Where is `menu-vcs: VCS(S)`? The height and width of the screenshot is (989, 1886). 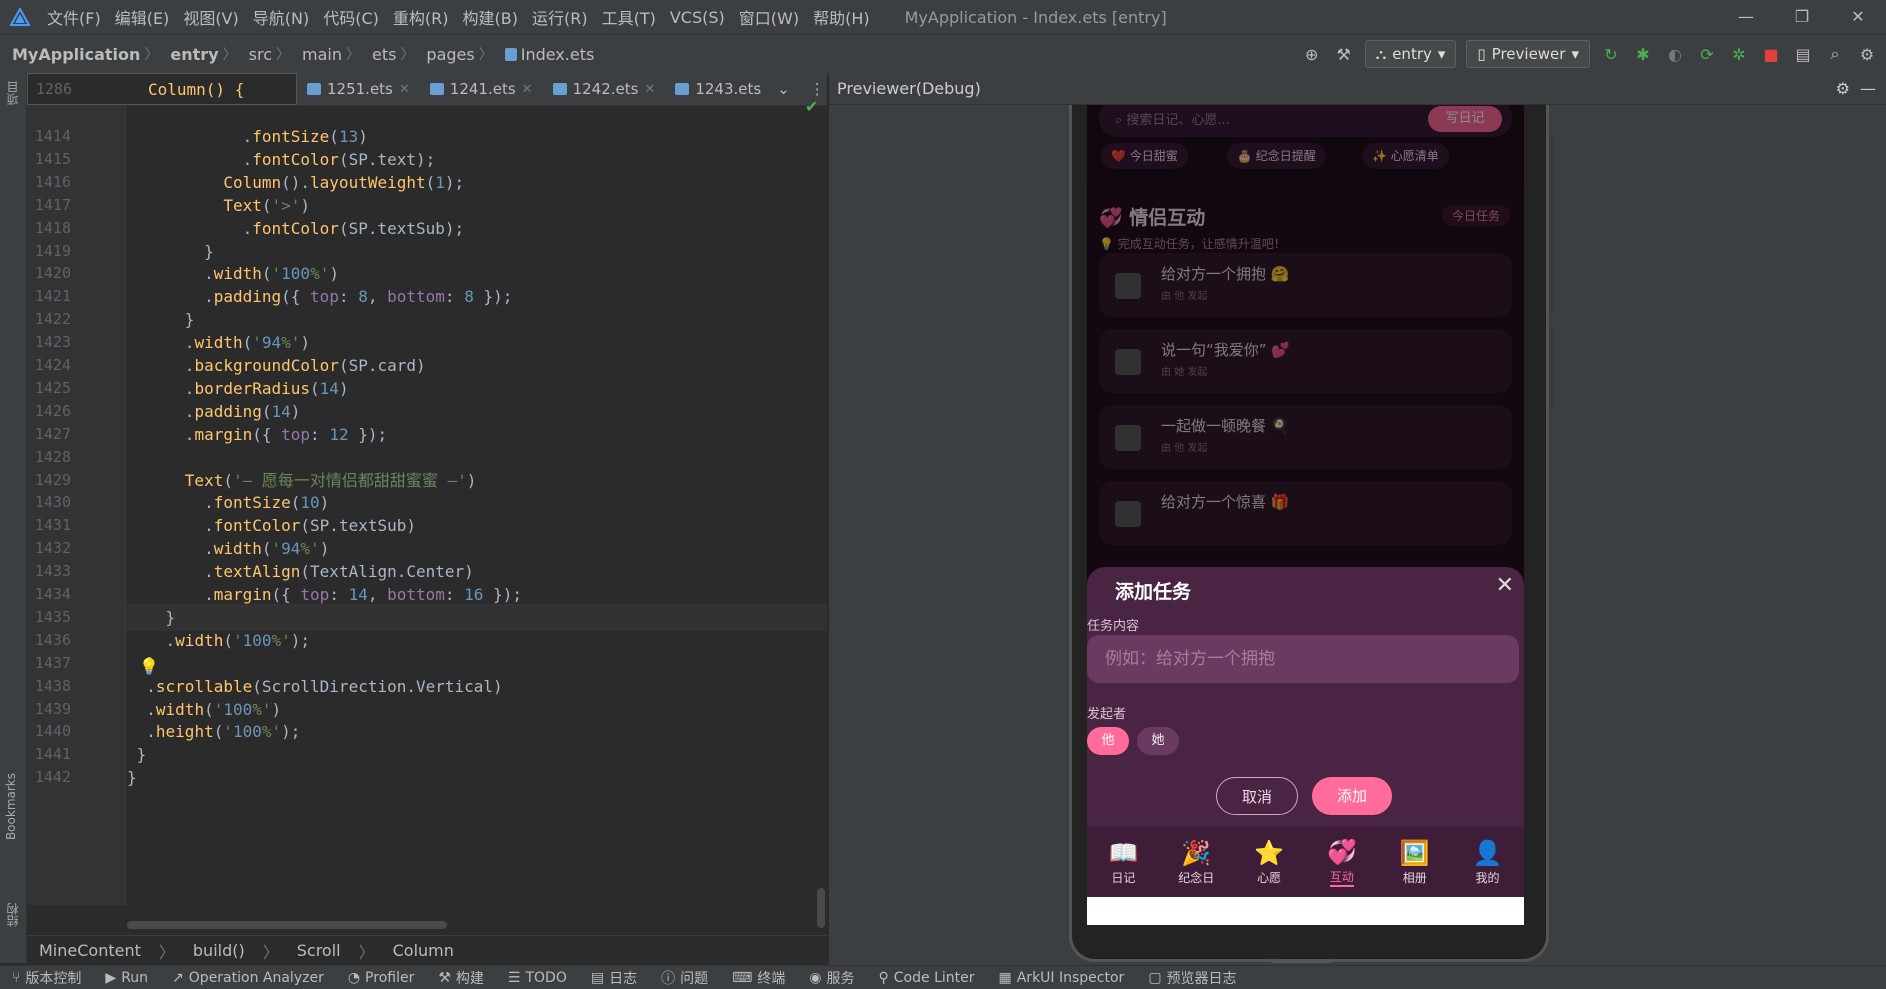 menu-vcs: VCS(S) is located at coordinates (697, 17).